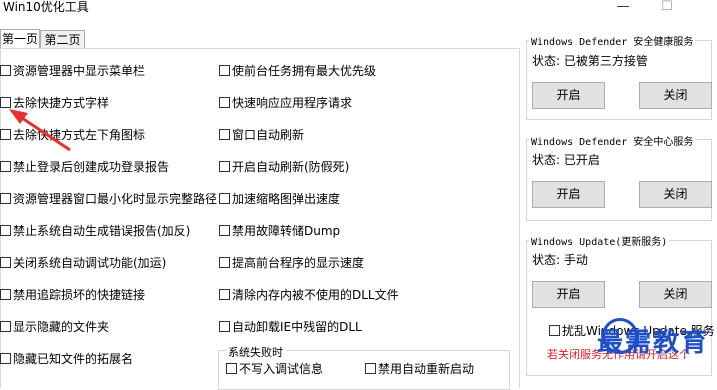  What do you see at coordinates (43, 132) in the screenshot?
I see `arrow-shaft` at bounding box center [43, 132].